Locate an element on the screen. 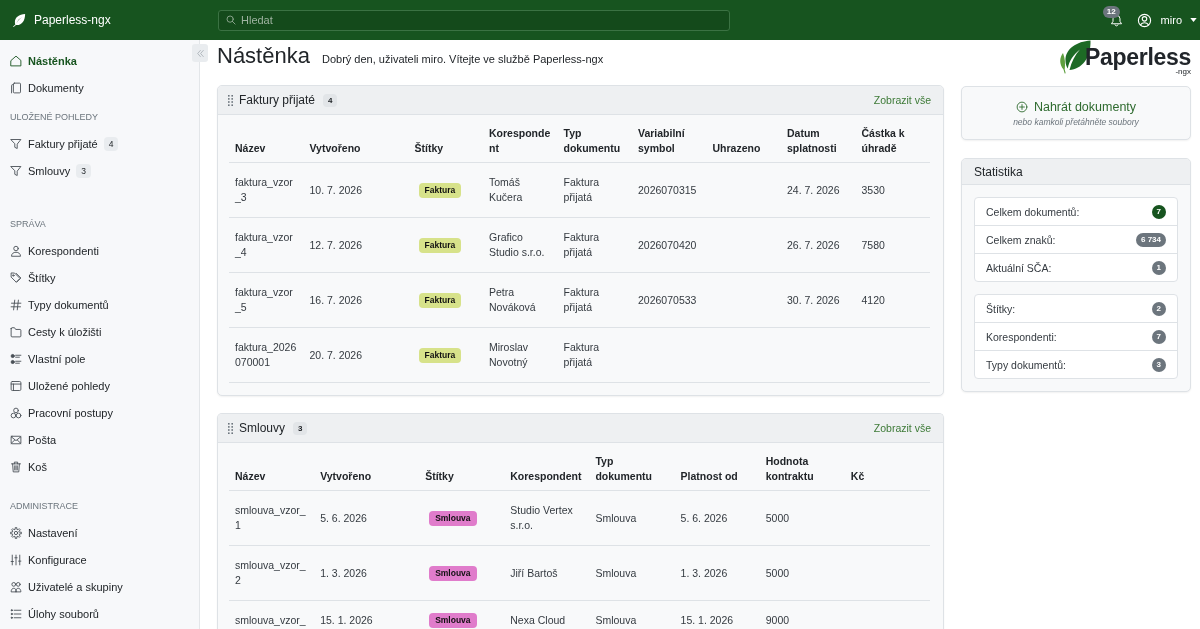 This screenshot has width=1200, height=629. user-name: miro is located at coordinates (1171, 20).